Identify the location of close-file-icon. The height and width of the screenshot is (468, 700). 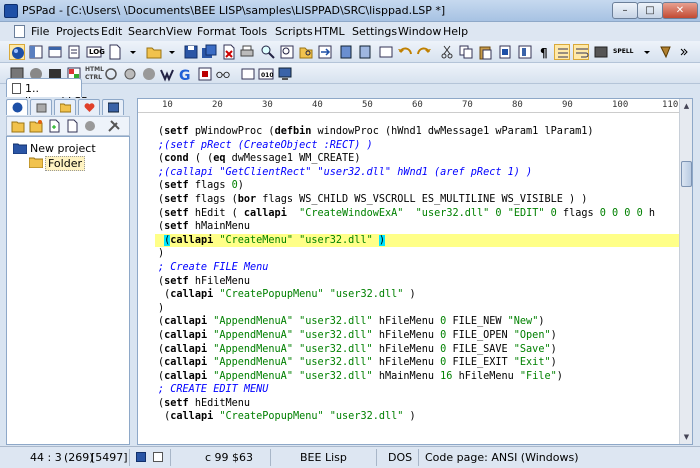
(229, 52).